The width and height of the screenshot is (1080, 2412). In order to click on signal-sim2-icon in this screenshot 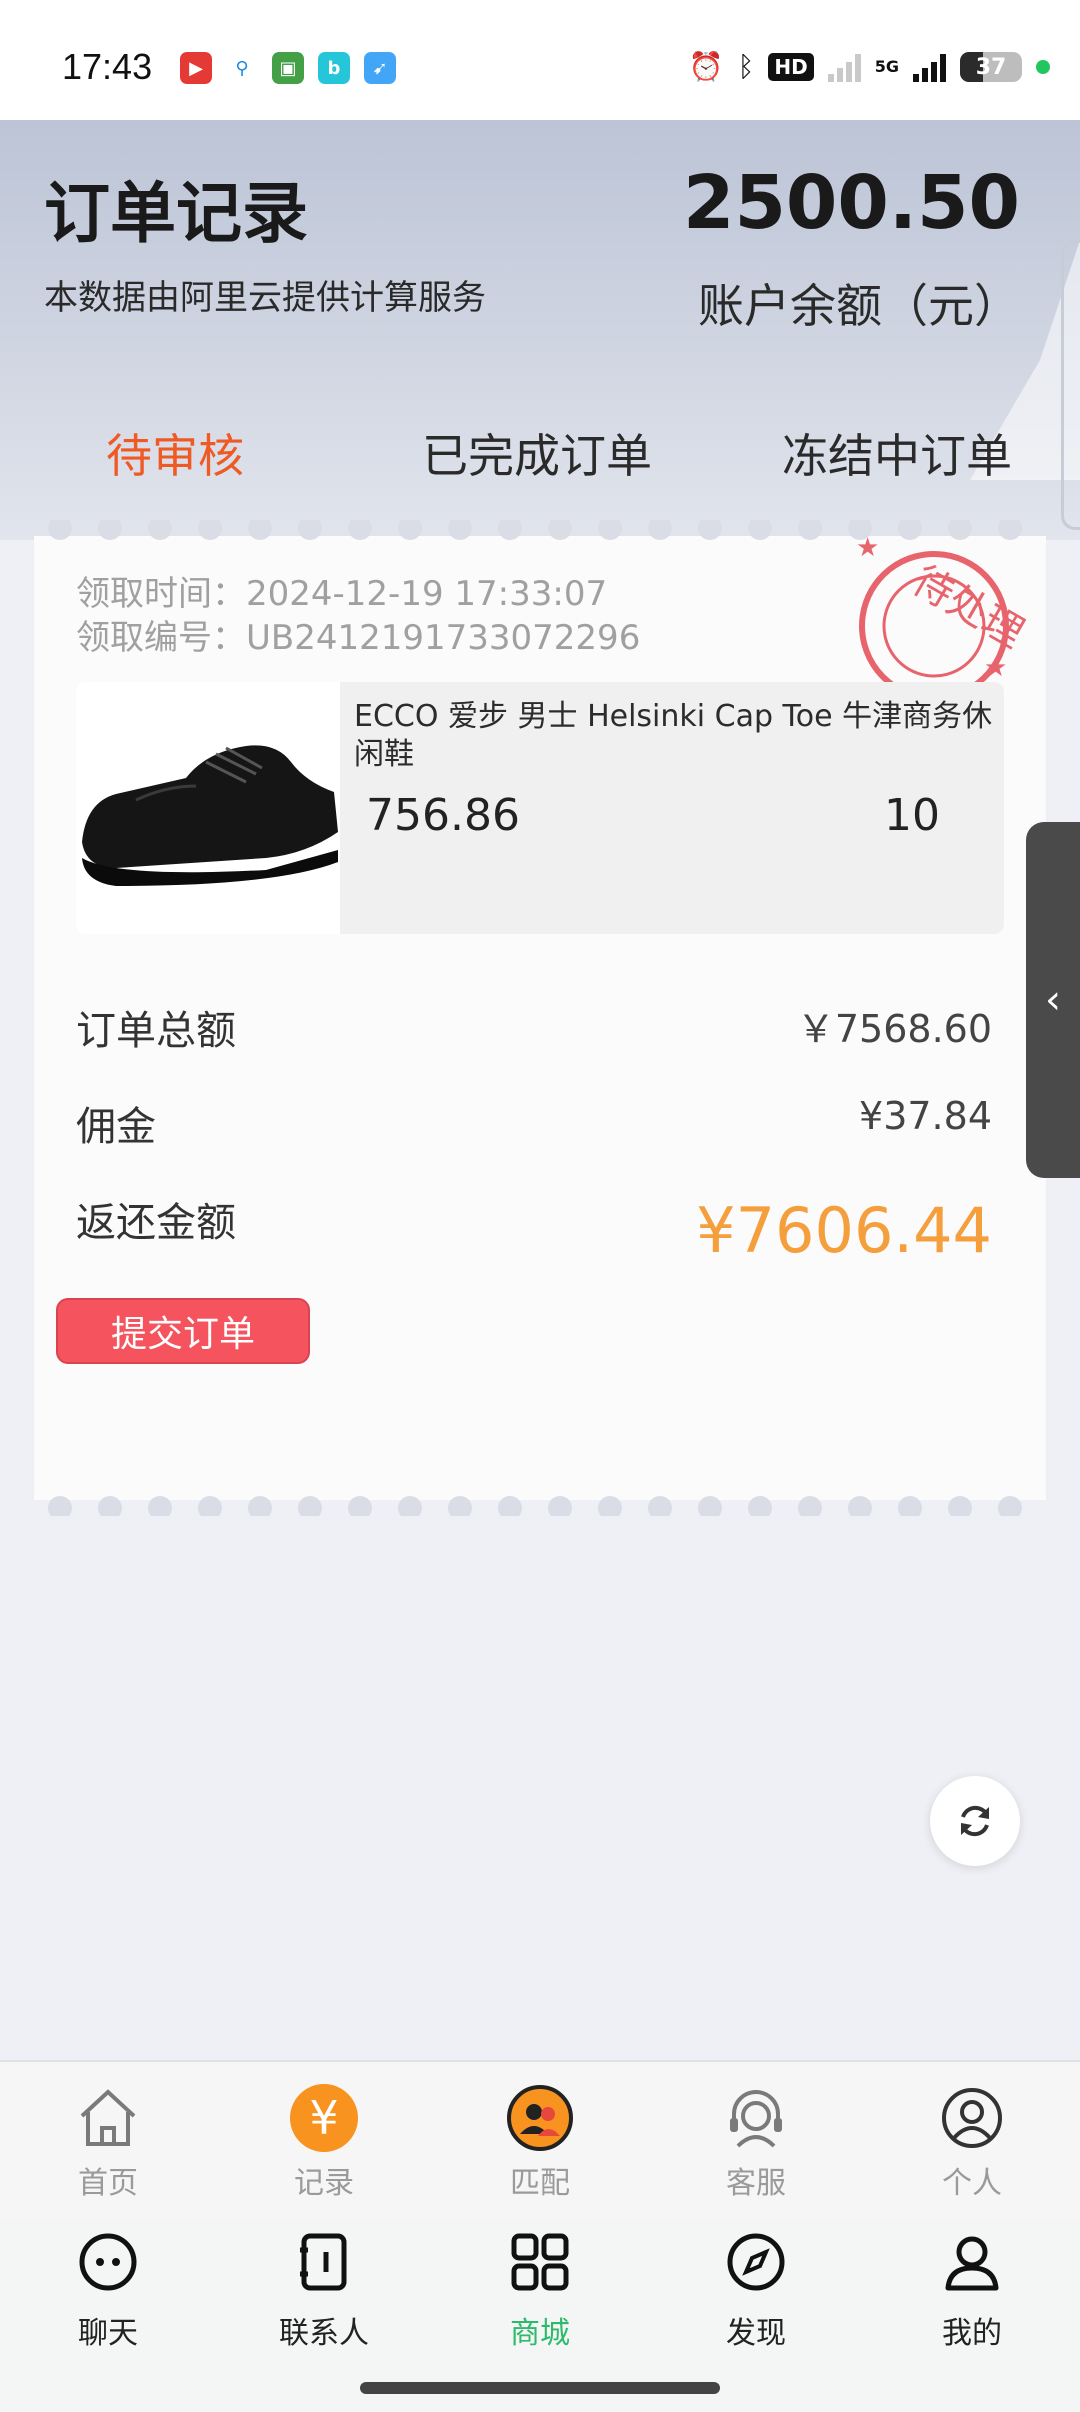, I will do `click(929, 67)`.